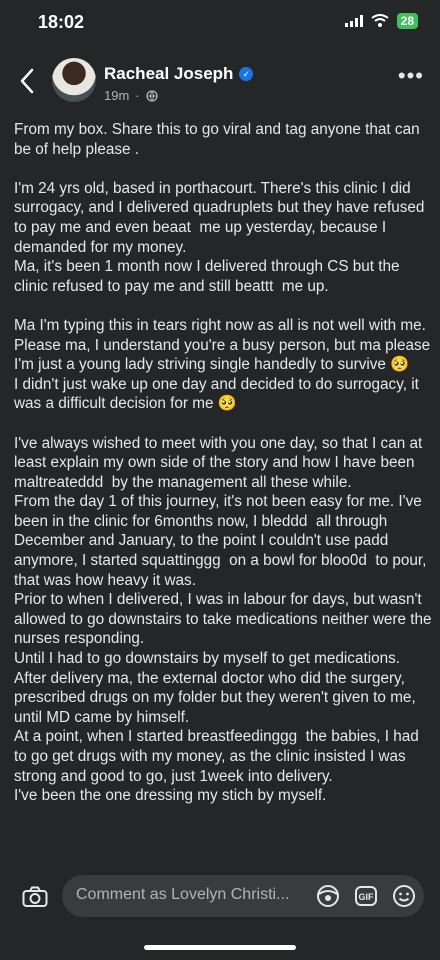  Describe the element at coordinates (116, 95) in the screenshot. I see `post-time: 19m` at that location.